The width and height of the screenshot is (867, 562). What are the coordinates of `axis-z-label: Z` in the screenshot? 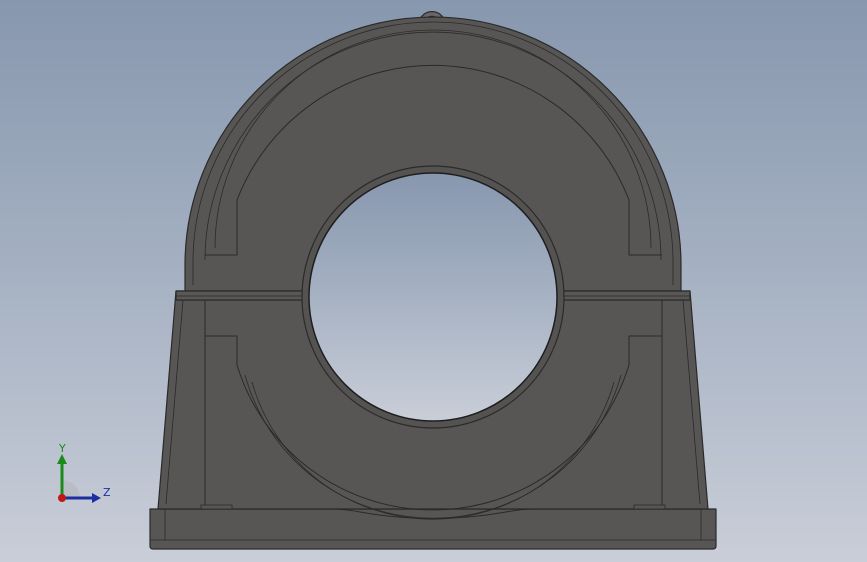 It's located at (107, 492).